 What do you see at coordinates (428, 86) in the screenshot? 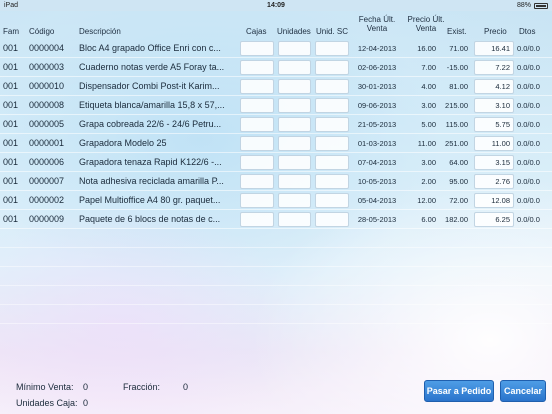
I see `cell-precio-ult-venta: 4.00` at bounding box center [428, 86].